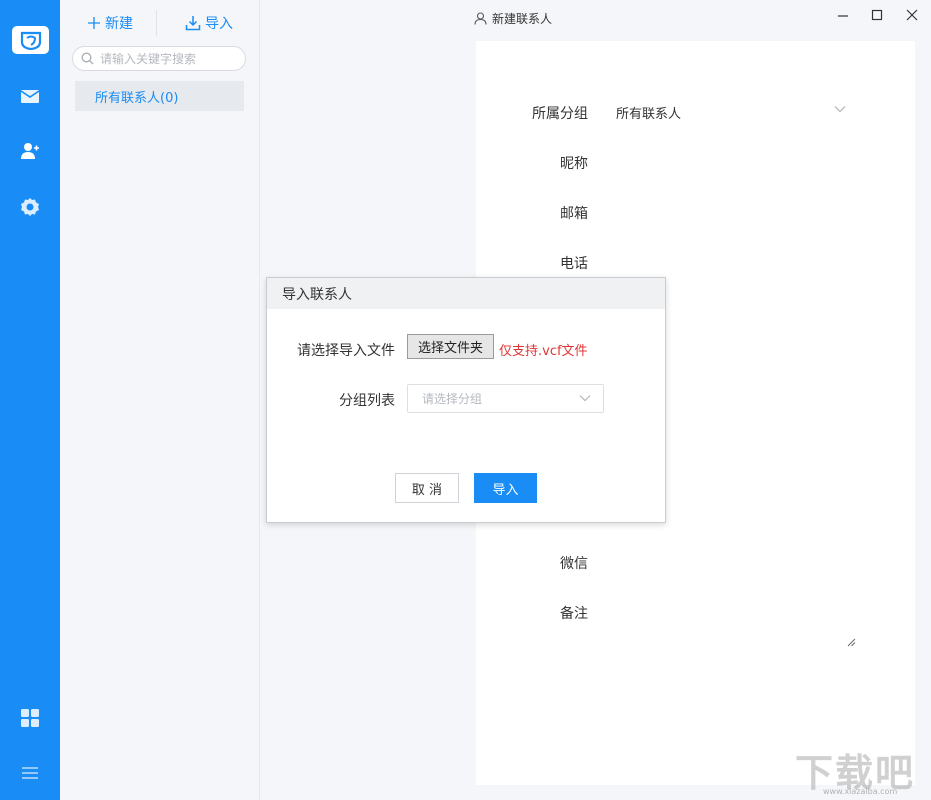 The image size is (931, 800). Describe the element at coordinates (450, 346) in the screenshot. I see `choose-folder-button: 选择文件夹` at that location.